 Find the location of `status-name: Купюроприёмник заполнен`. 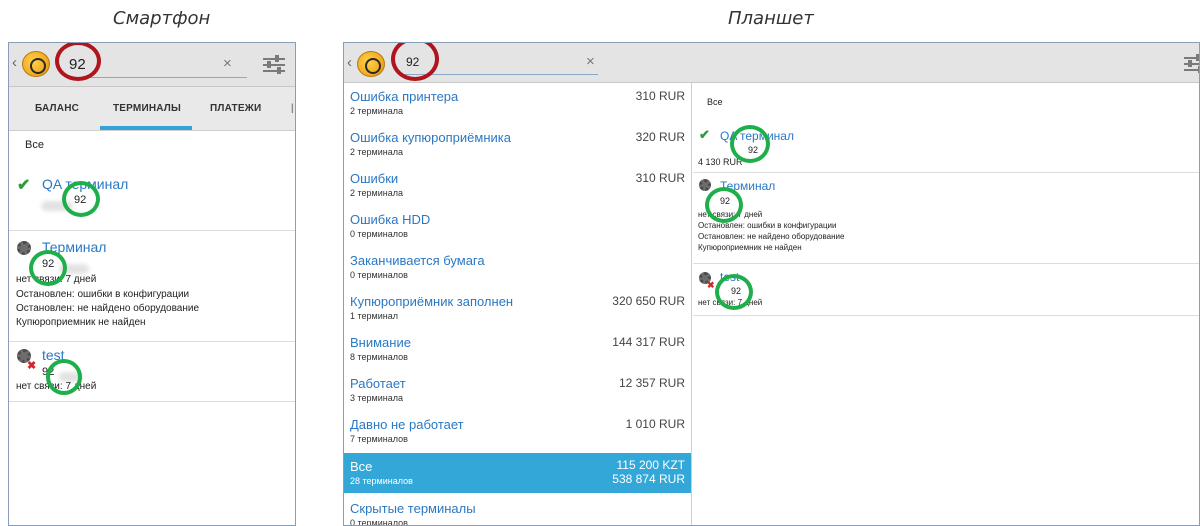

status-name: Купюроприёмник заполнен is located at coordinates (432, 301).